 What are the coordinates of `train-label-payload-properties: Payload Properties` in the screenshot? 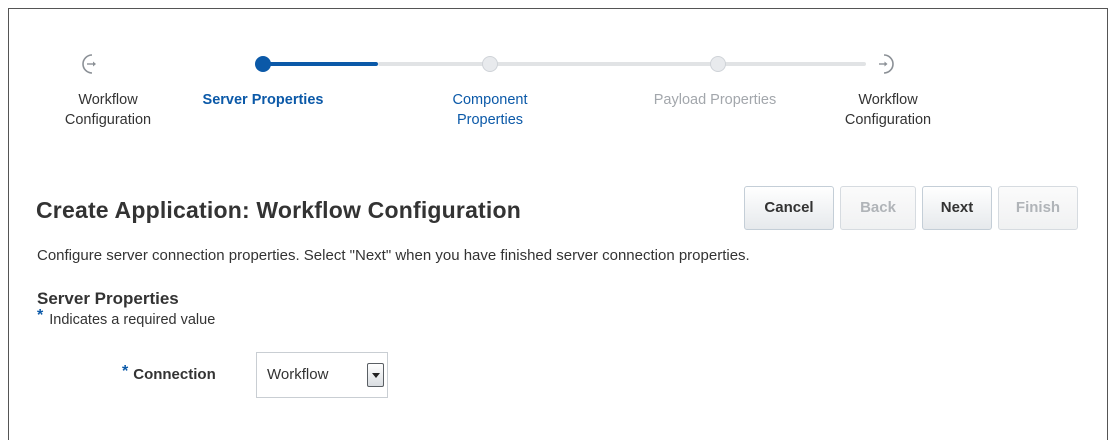 It's located at (715, 100).